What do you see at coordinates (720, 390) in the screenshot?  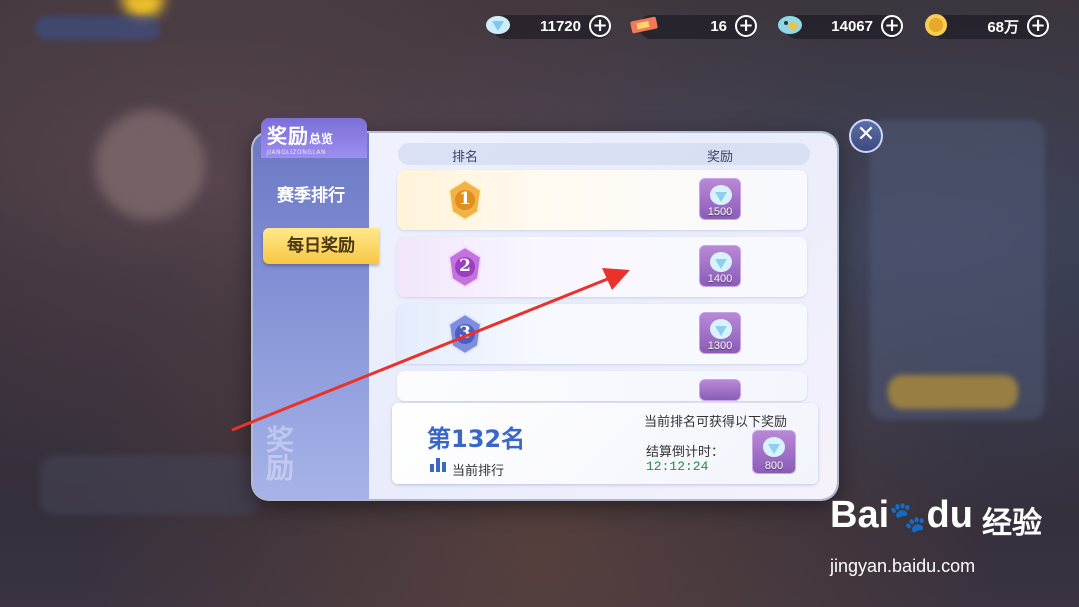 I see `reward-item` at bounding box center [720, 390].